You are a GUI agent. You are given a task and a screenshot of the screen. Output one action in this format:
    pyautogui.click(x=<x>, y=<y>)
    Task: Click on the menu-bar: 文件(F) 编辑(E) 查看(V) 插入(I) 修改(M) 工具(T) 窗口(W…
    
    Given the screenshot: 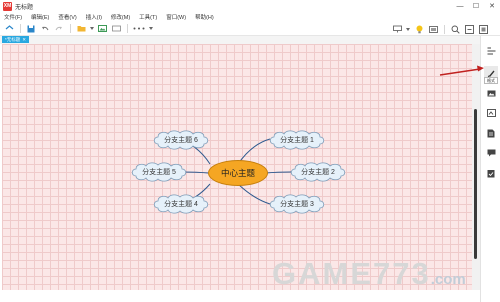 What is the action you would take?
    pyautogui.click(x=250, y=17)
    